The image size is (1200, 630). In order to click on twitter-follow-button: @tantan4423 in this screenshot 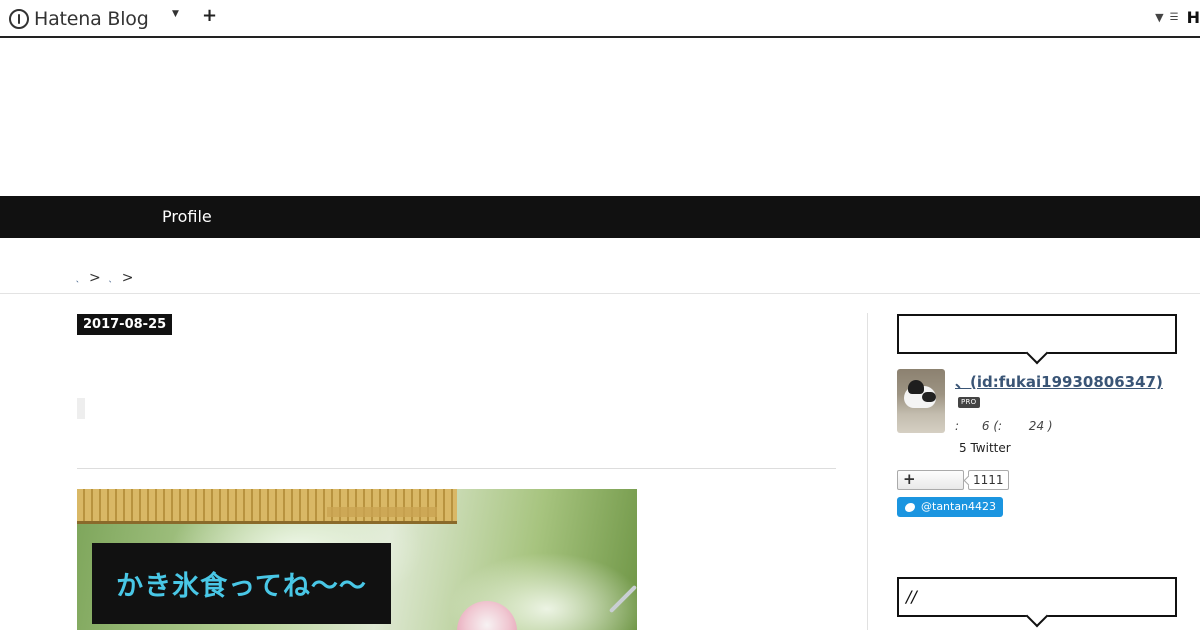, I will do `click(950, 507)`.